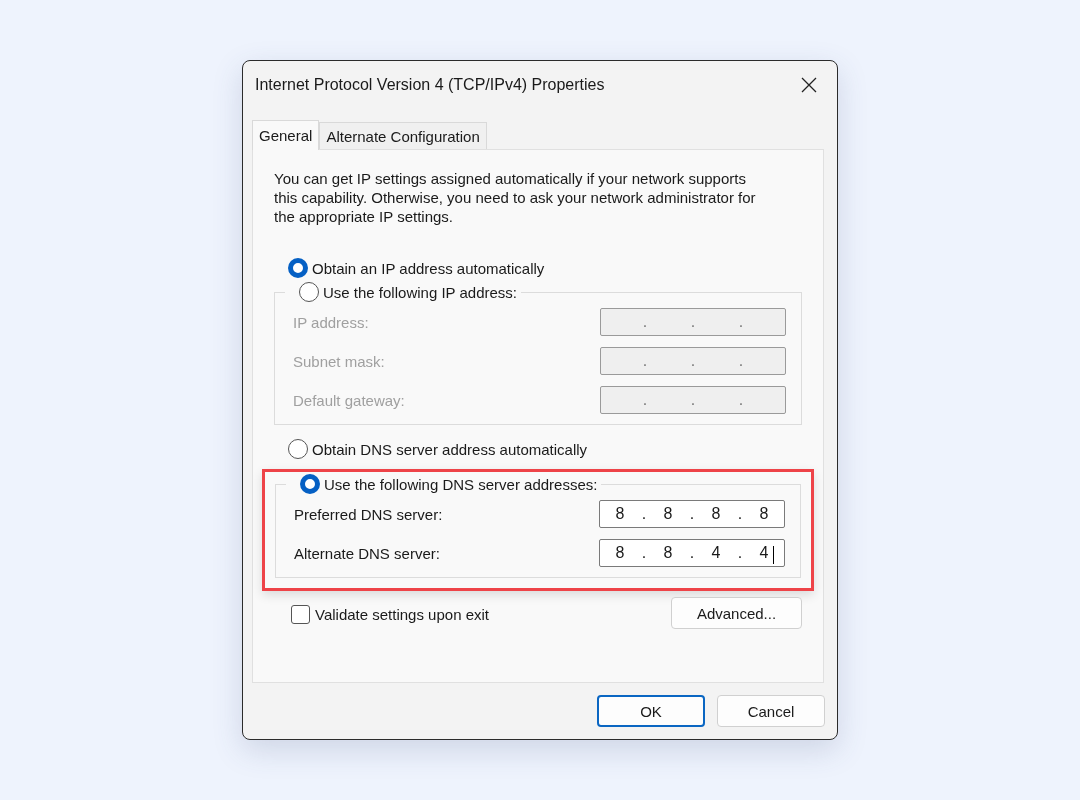 The width and height of the screenshot is (1080, 800). I want to click on field-label: Preferred DNS server:, so click(368, 514).